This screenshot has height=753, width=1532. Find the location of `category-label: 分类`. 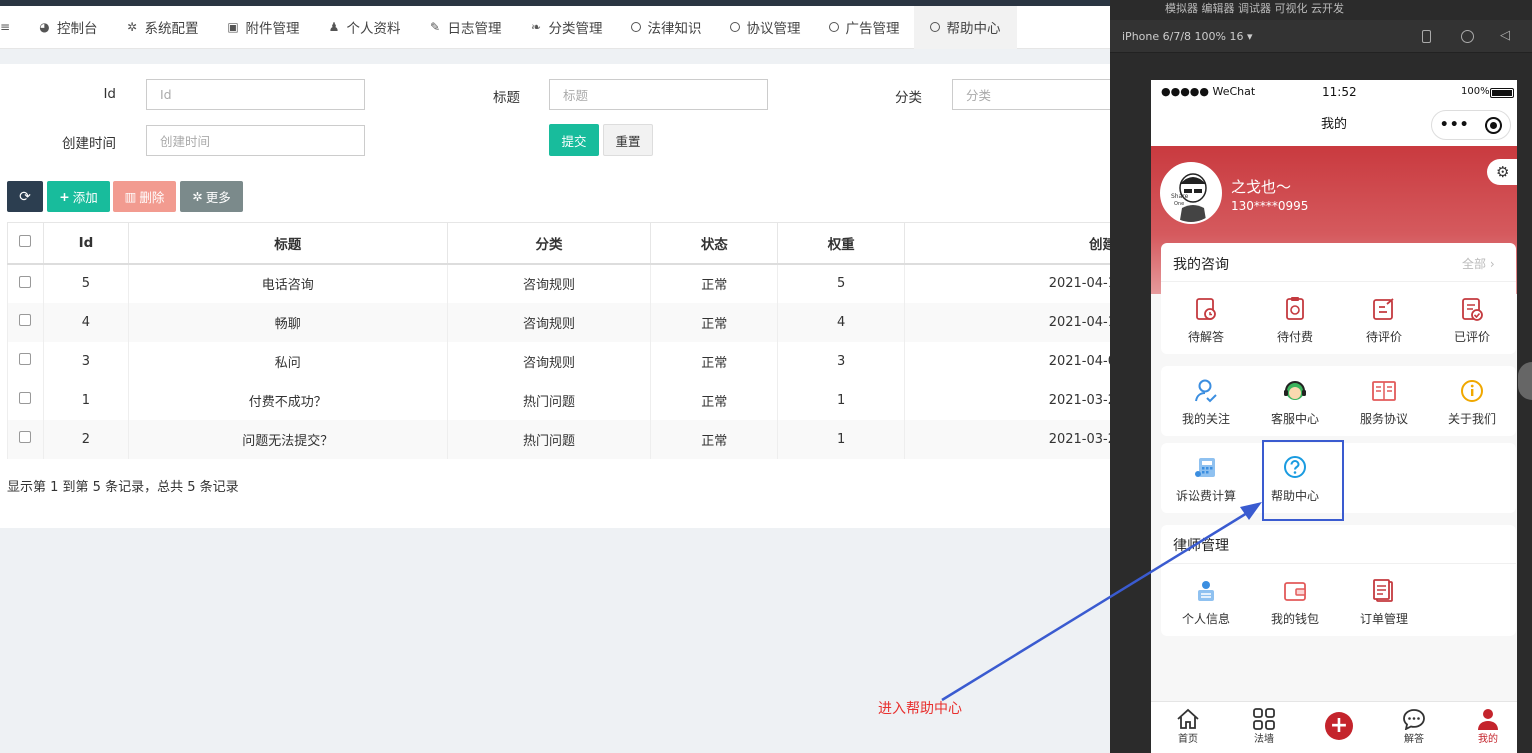

category-label: 分类 is located at coordinates (908, 98).